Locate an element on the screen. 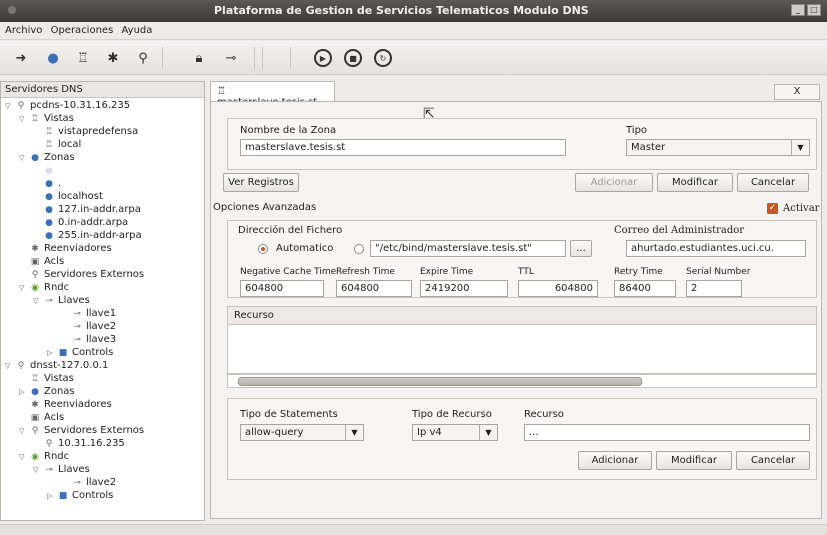 This screenshot has width=827, height=535. tree-zone-item: ● 127.in-addr.arpa is located at coordinates (92, 210).